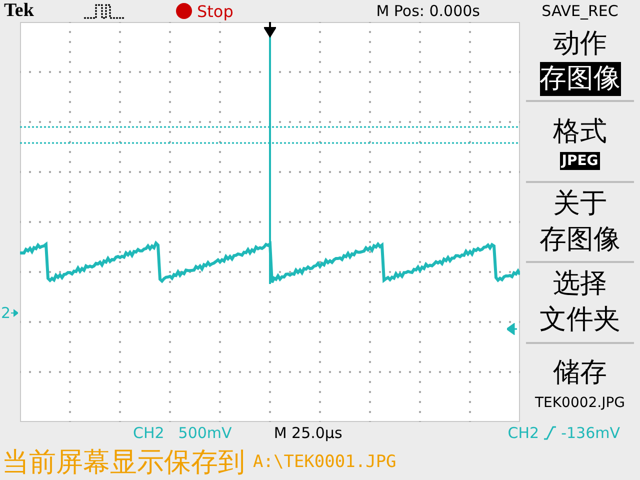 This screenshot has height=480, width=640. What do you see at coordinates (215, 11) in the screenshot?
I see `run-state: Stop` at bounding box center [215, 11].